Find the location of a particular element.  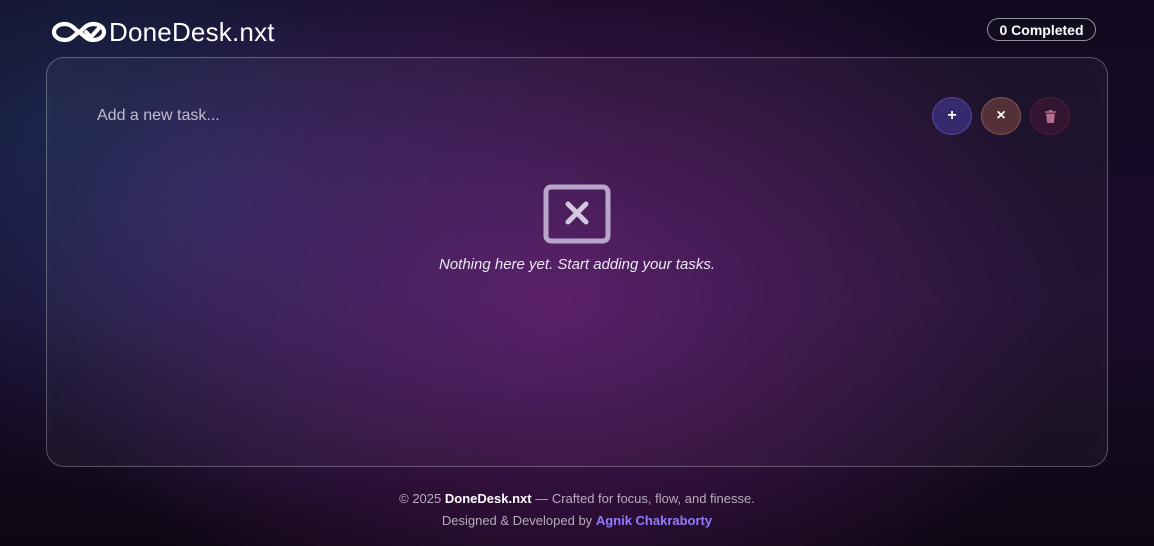

new-task-input is located at coordinates (477, 116).